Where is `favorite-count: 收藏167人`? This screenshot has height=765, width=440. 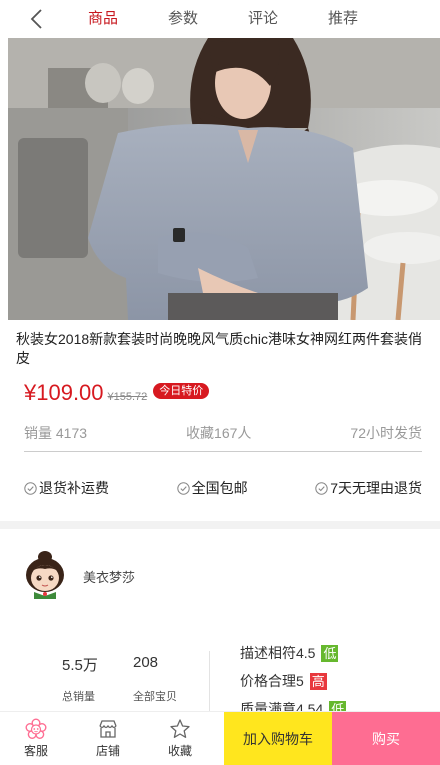
favorite-count: 收藏167人 is located at coordinates (219, 433).